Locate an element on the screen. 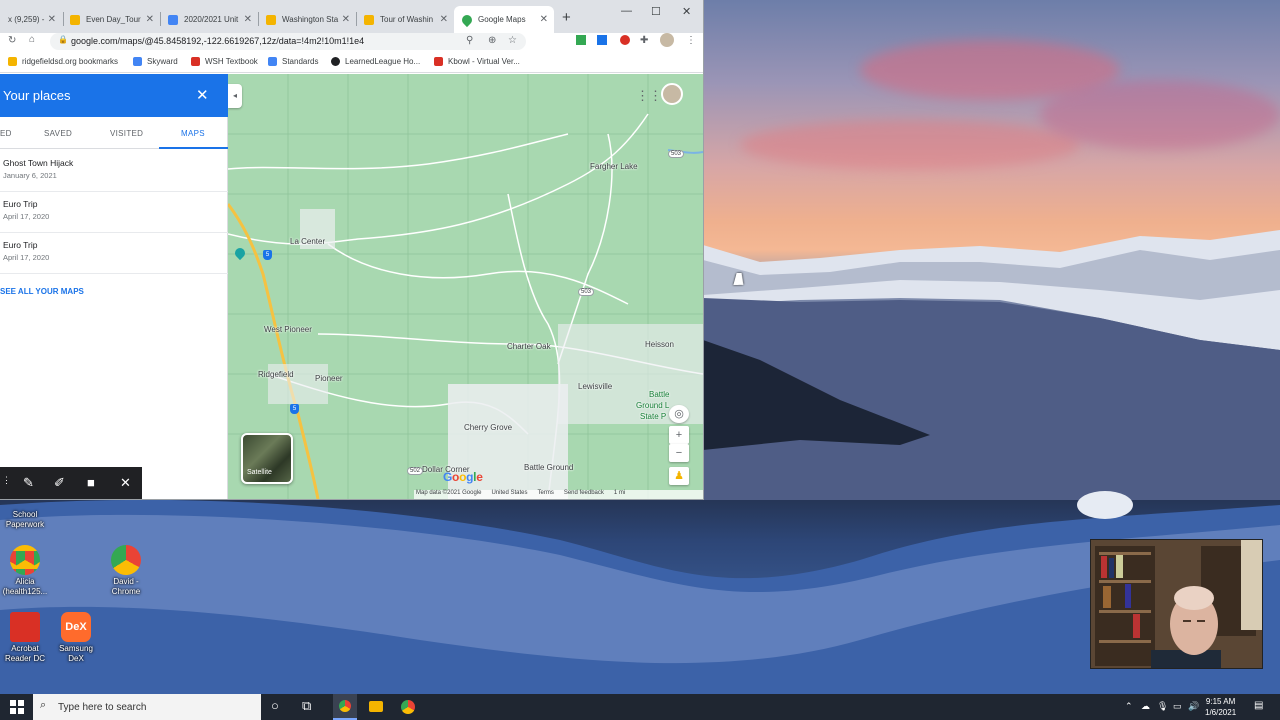 This screenshot has width=1280, height=720. place-label: Charter Oak is located at coordinates (529, 346).